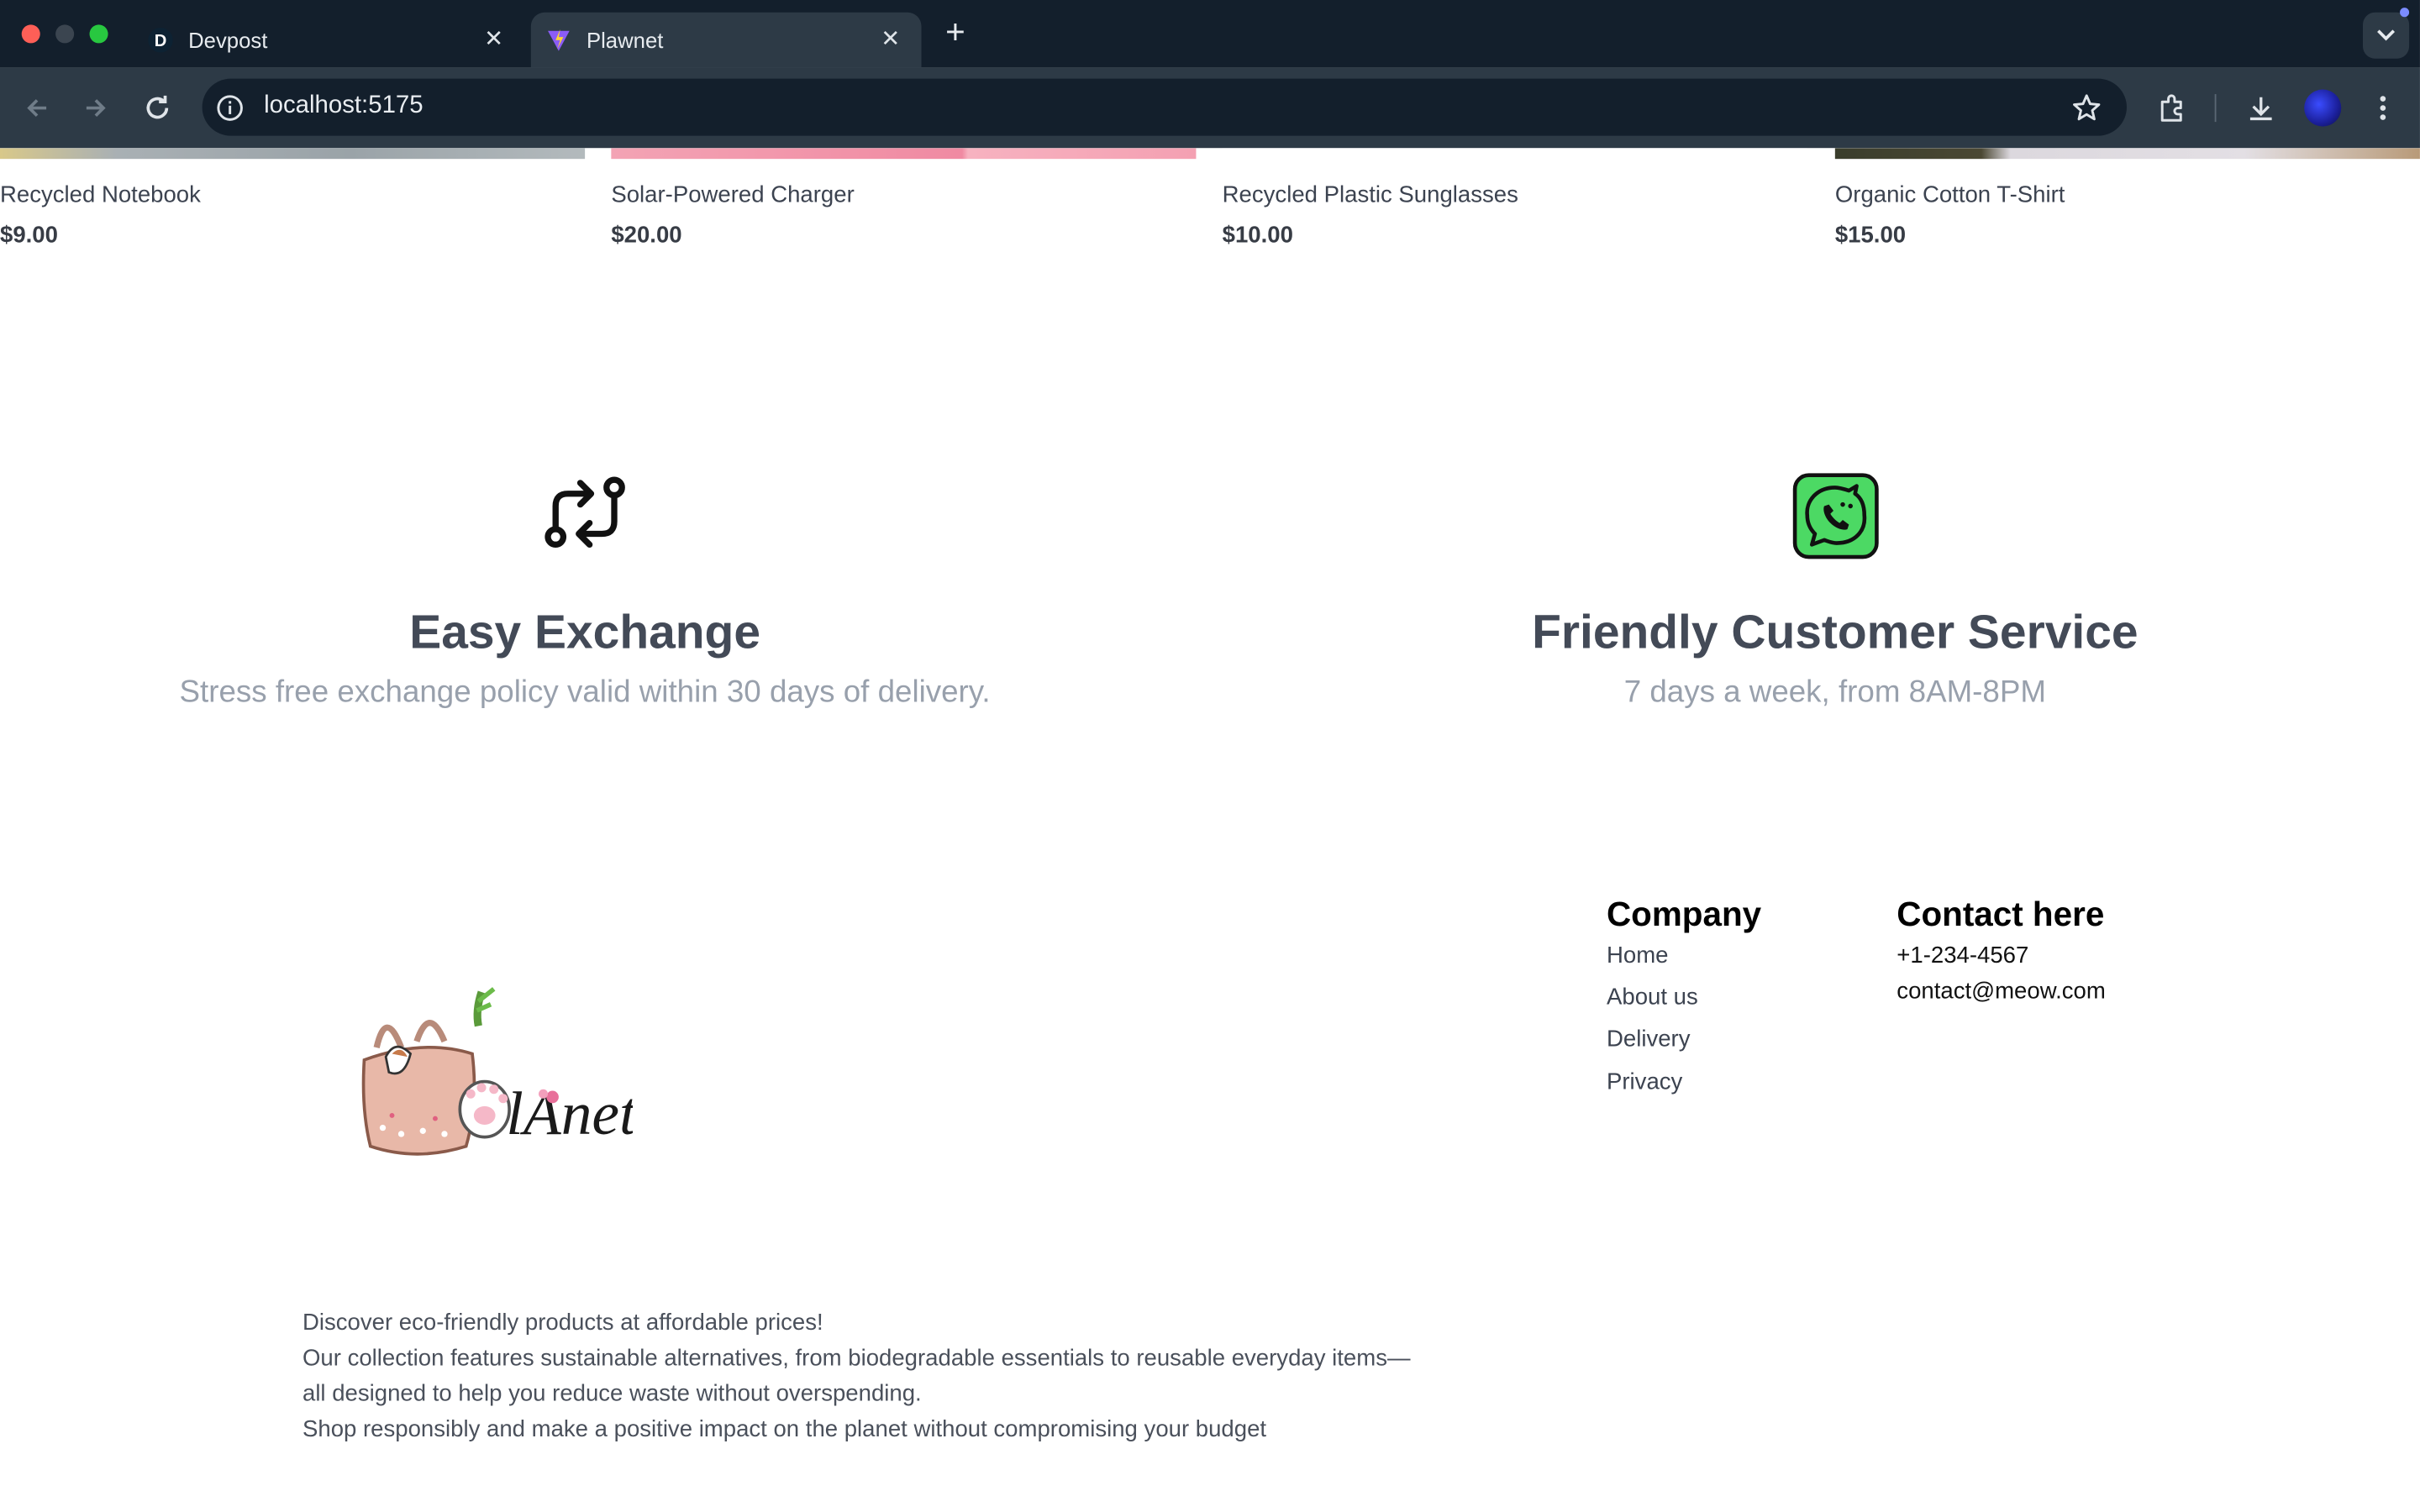 This screenshot has width=2420, height=1512. I want to click on tab-bar: D Devpost ✕ Plawnet ✕ +, so click(1210, 34).